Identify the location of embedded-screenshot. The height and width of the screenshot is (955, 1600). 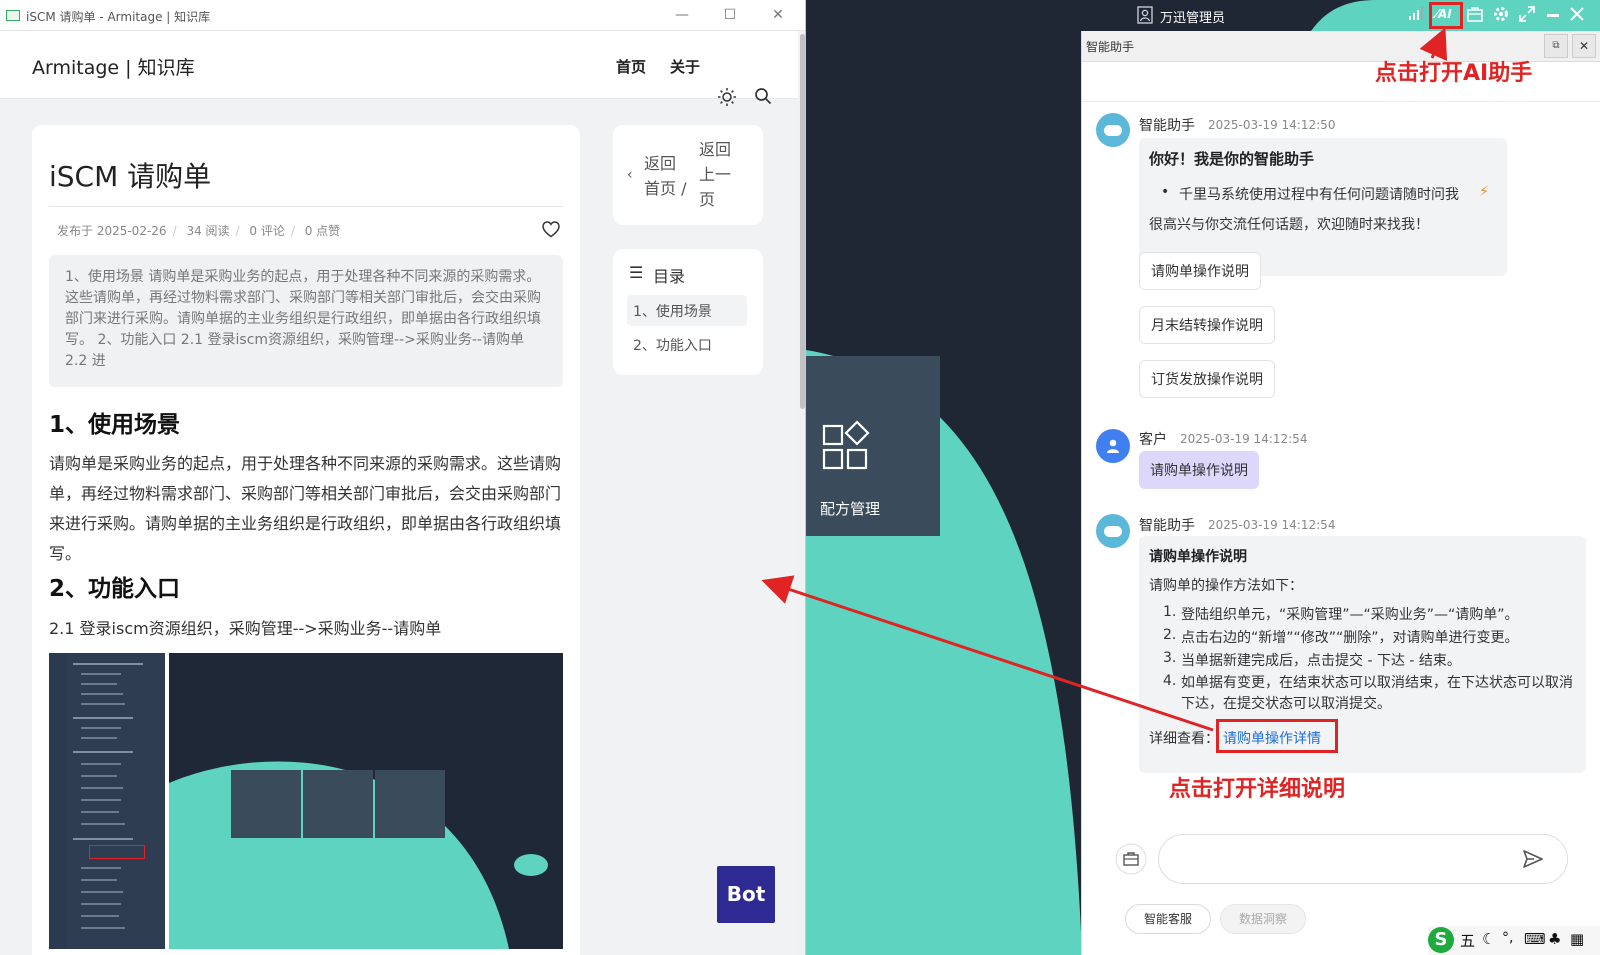
(306, 801).